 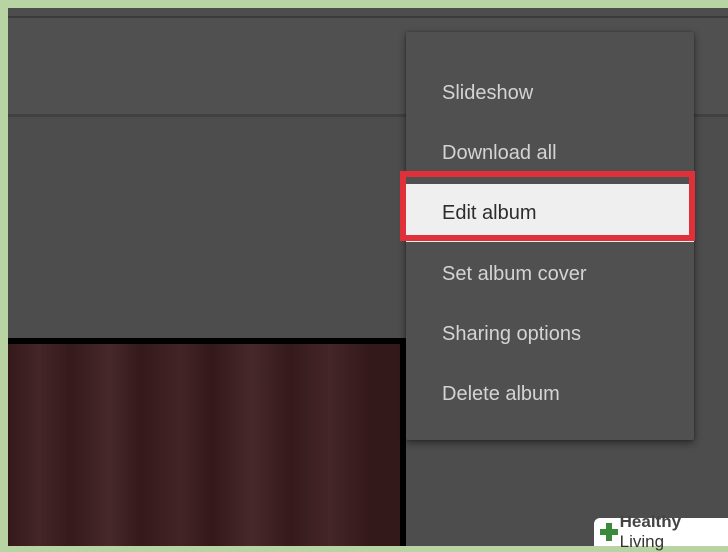 I want to click on plus-logo-icon, so click(x=609, y=532).